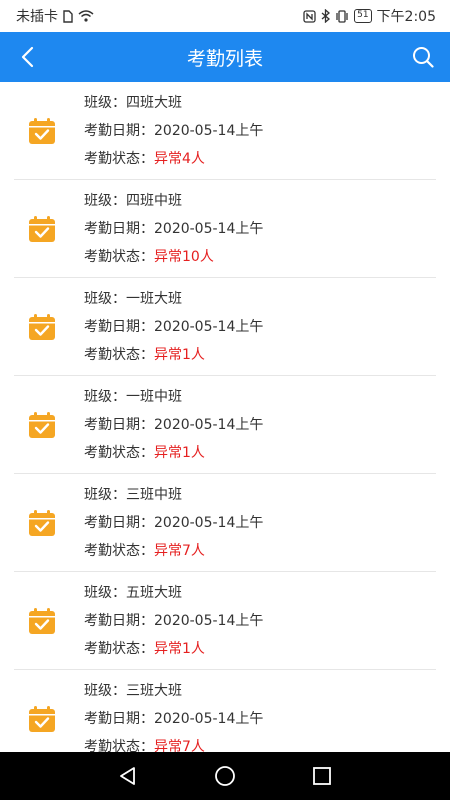  Describe the element at coordinates (342, 16) in the screenshot. I see `vibrate-icon` at that location.